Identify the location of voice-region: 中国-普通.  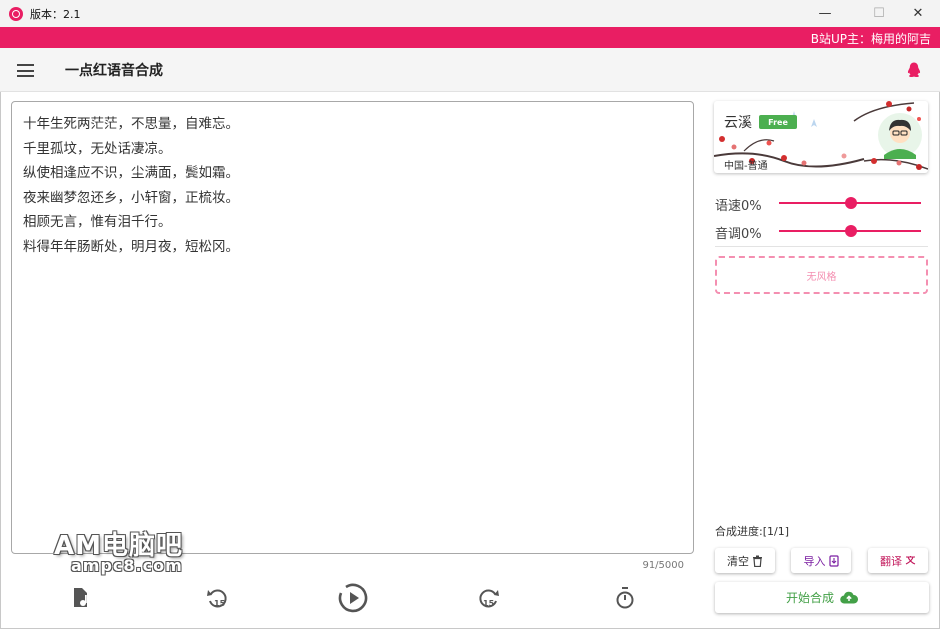
(746, 166).